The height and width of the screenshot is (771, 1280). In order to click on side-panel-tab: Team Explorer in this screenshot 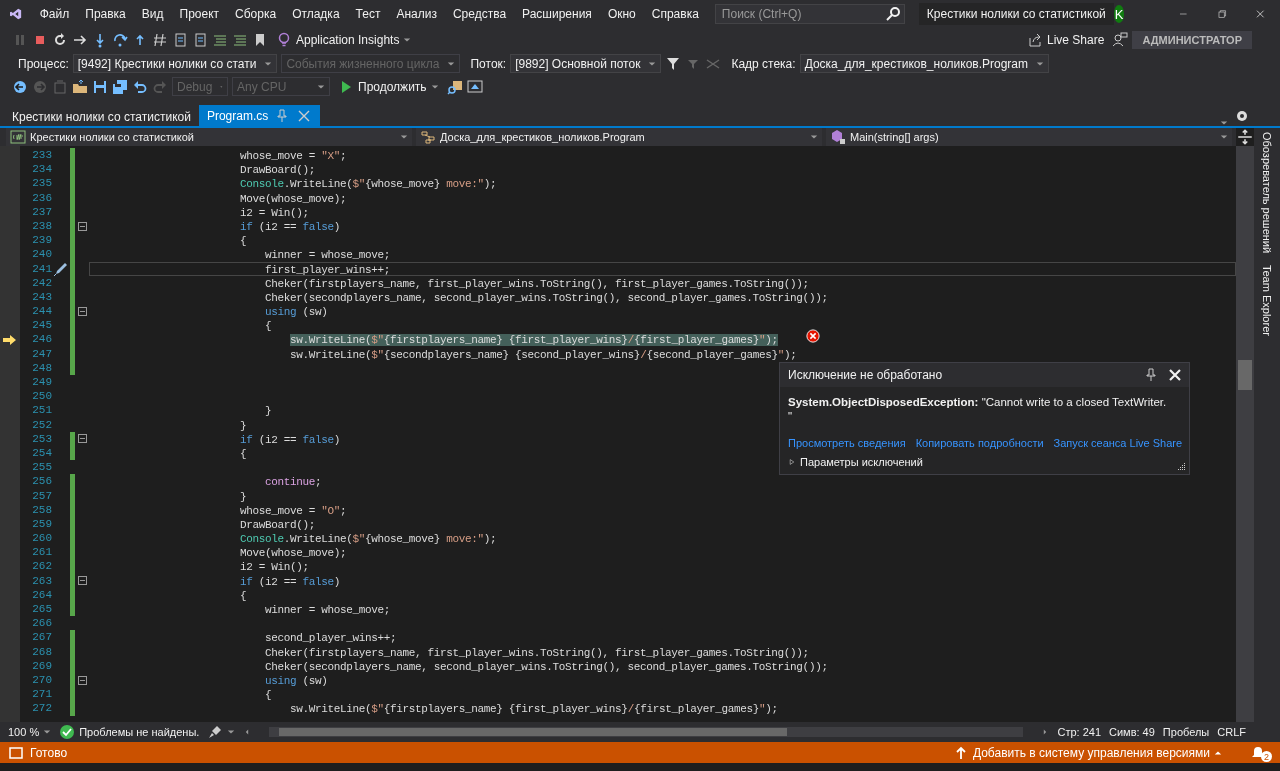, I will do `click(1267, 301)`.